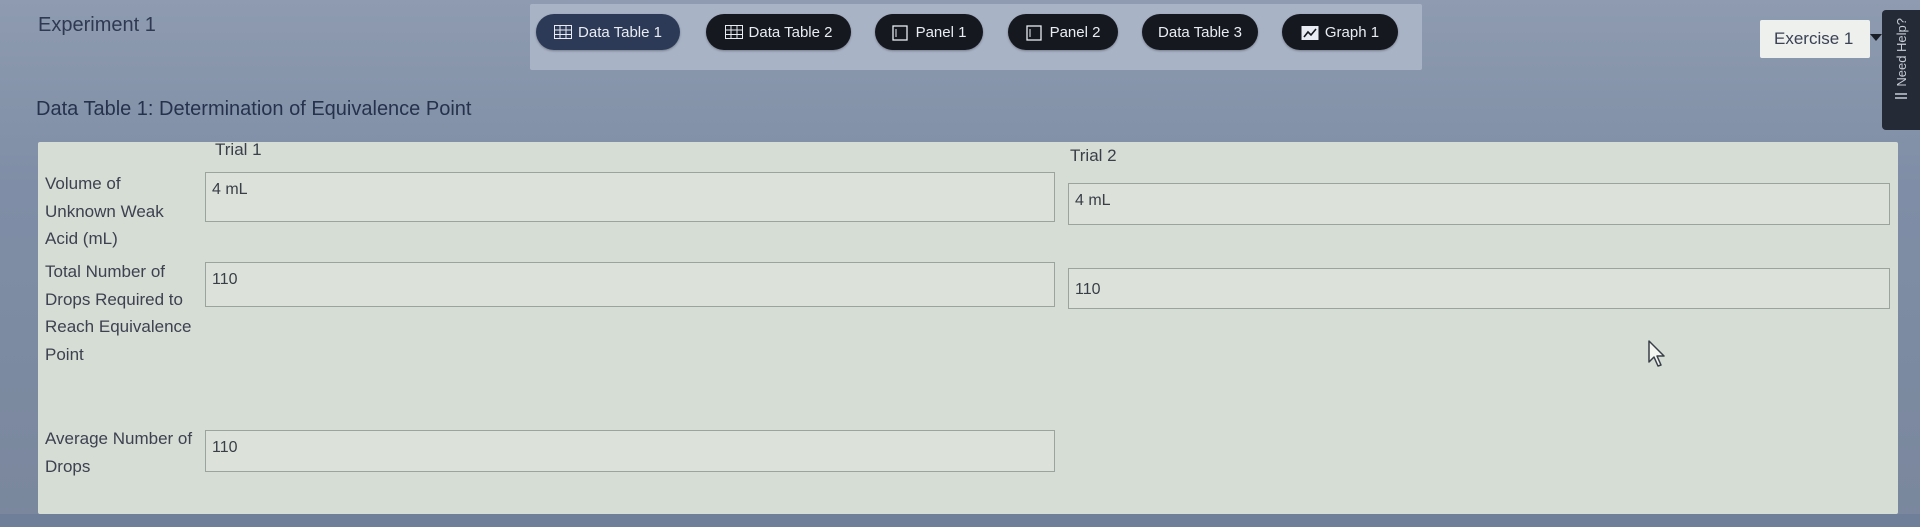  What do you see at coordinates (1479, 204) in the screenshot?
I see `trial-2-volume-input: 4 mL` at bounding box center [1479, 204].